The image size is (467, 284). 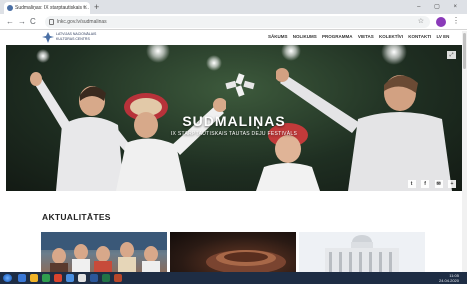 What do you see at coordinates (233, 278) in the screenshot?
I see `os-taskbar: 11:05 24.04.2020` at bounding box center [233, 278].